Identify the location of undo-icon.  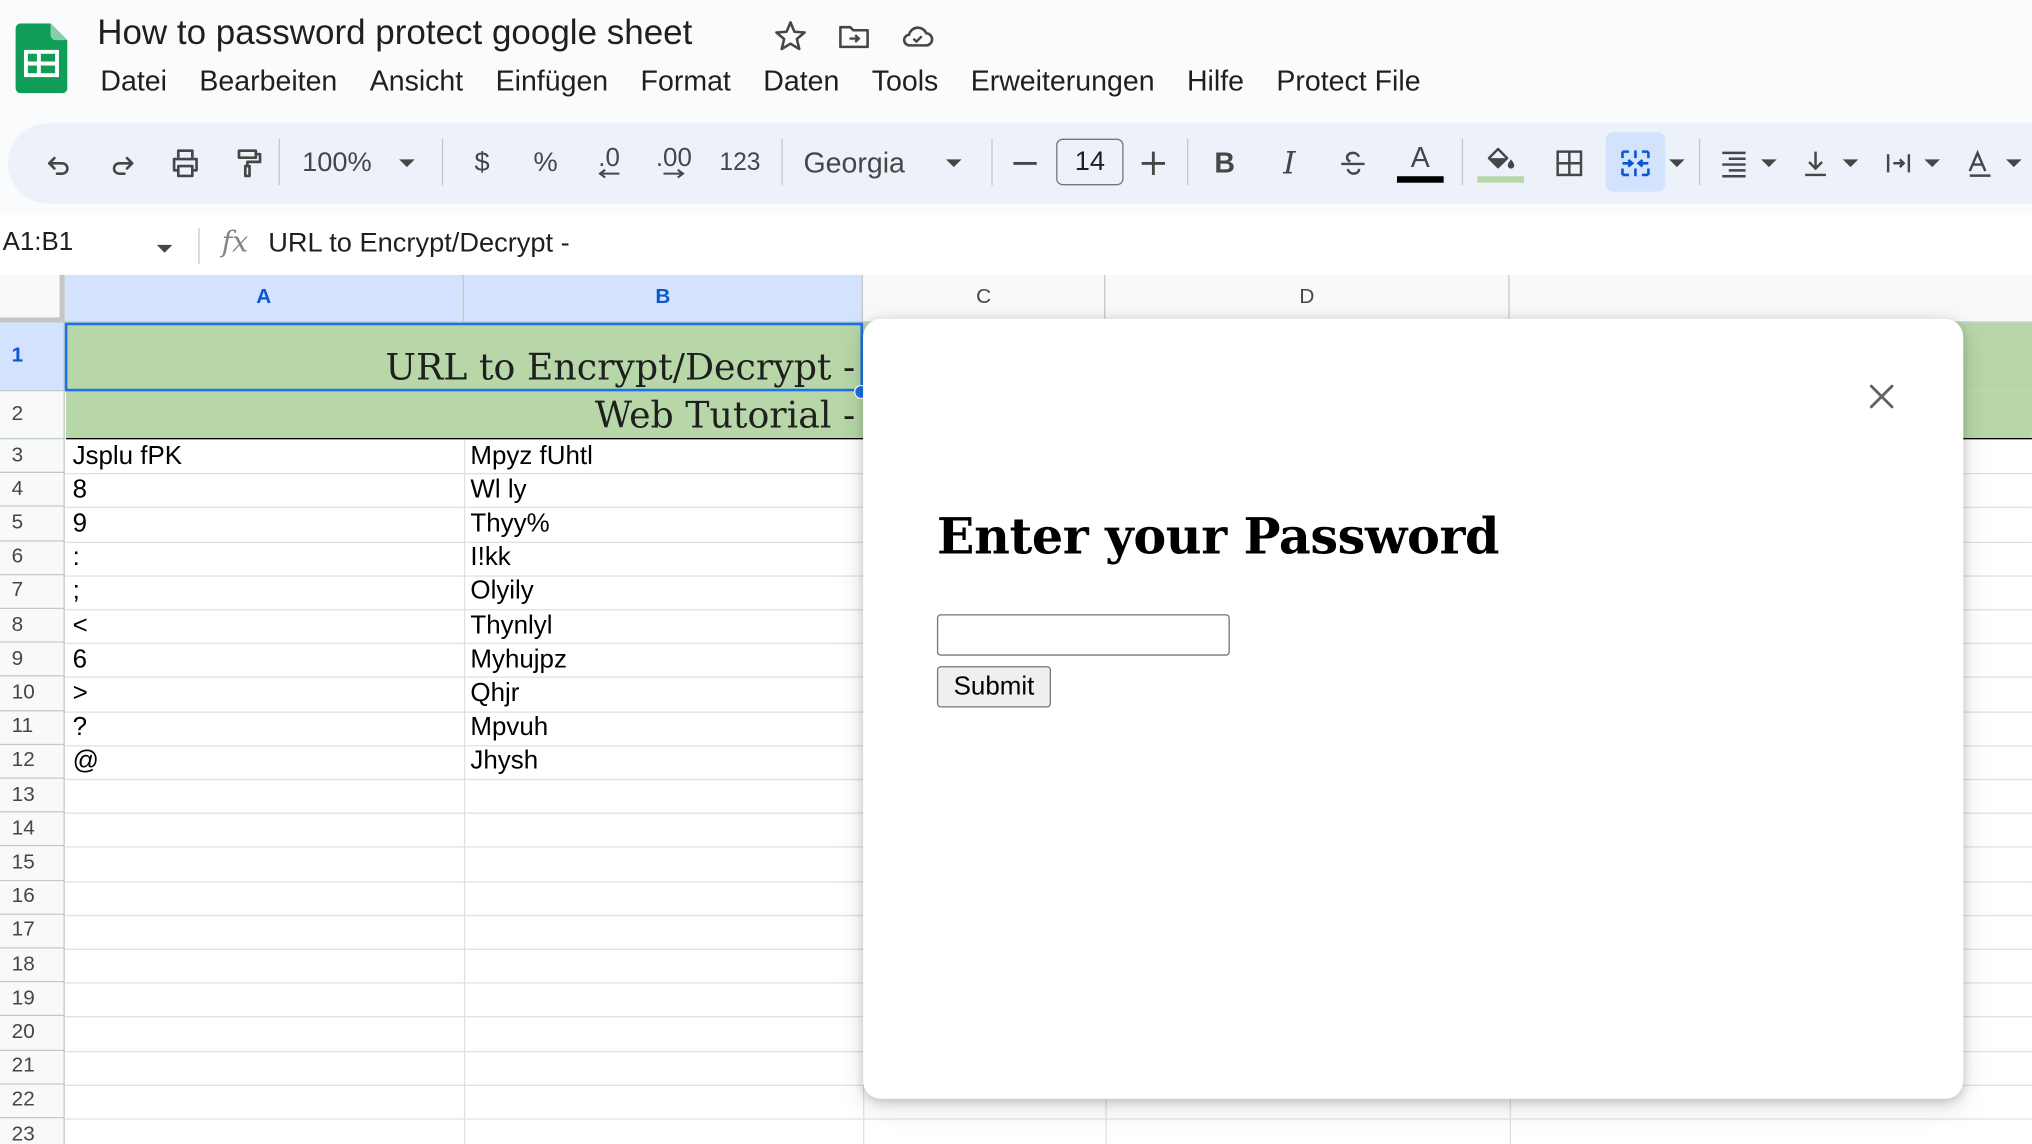
(58, 163).